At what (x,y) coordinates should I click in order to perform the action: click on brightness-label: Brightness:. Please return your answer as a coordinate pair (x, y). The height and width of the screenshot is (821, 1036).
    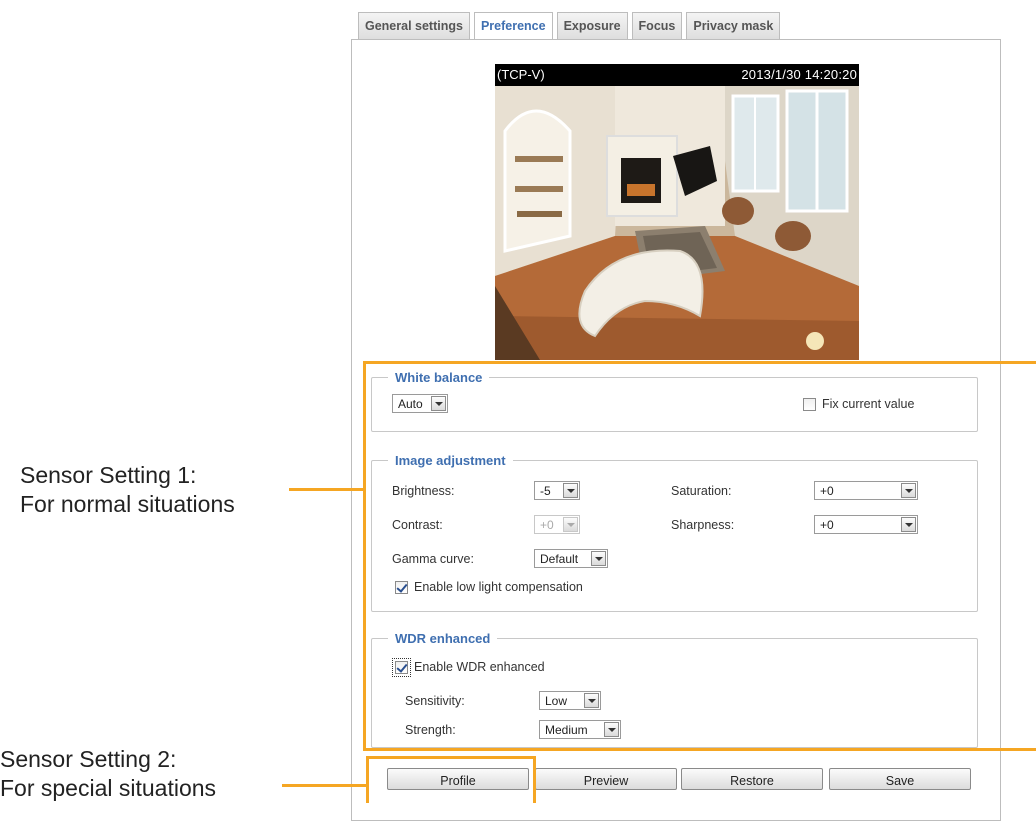
    Looking at the image, I should click on (423, 491).